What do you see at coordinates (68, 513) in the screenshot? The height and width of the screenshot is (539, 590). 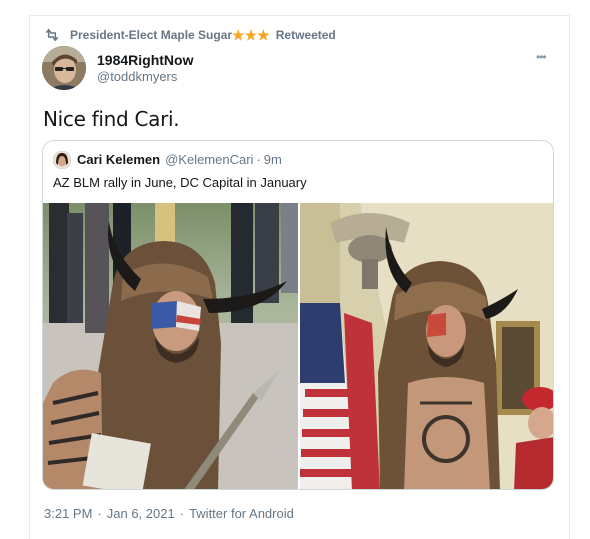 I see `tweet-time: 3:21 PM` at bounding box center [68, 513].